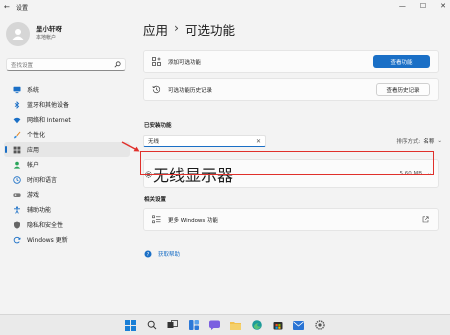  I want to click on help-icon: ?, so click(148, 254).